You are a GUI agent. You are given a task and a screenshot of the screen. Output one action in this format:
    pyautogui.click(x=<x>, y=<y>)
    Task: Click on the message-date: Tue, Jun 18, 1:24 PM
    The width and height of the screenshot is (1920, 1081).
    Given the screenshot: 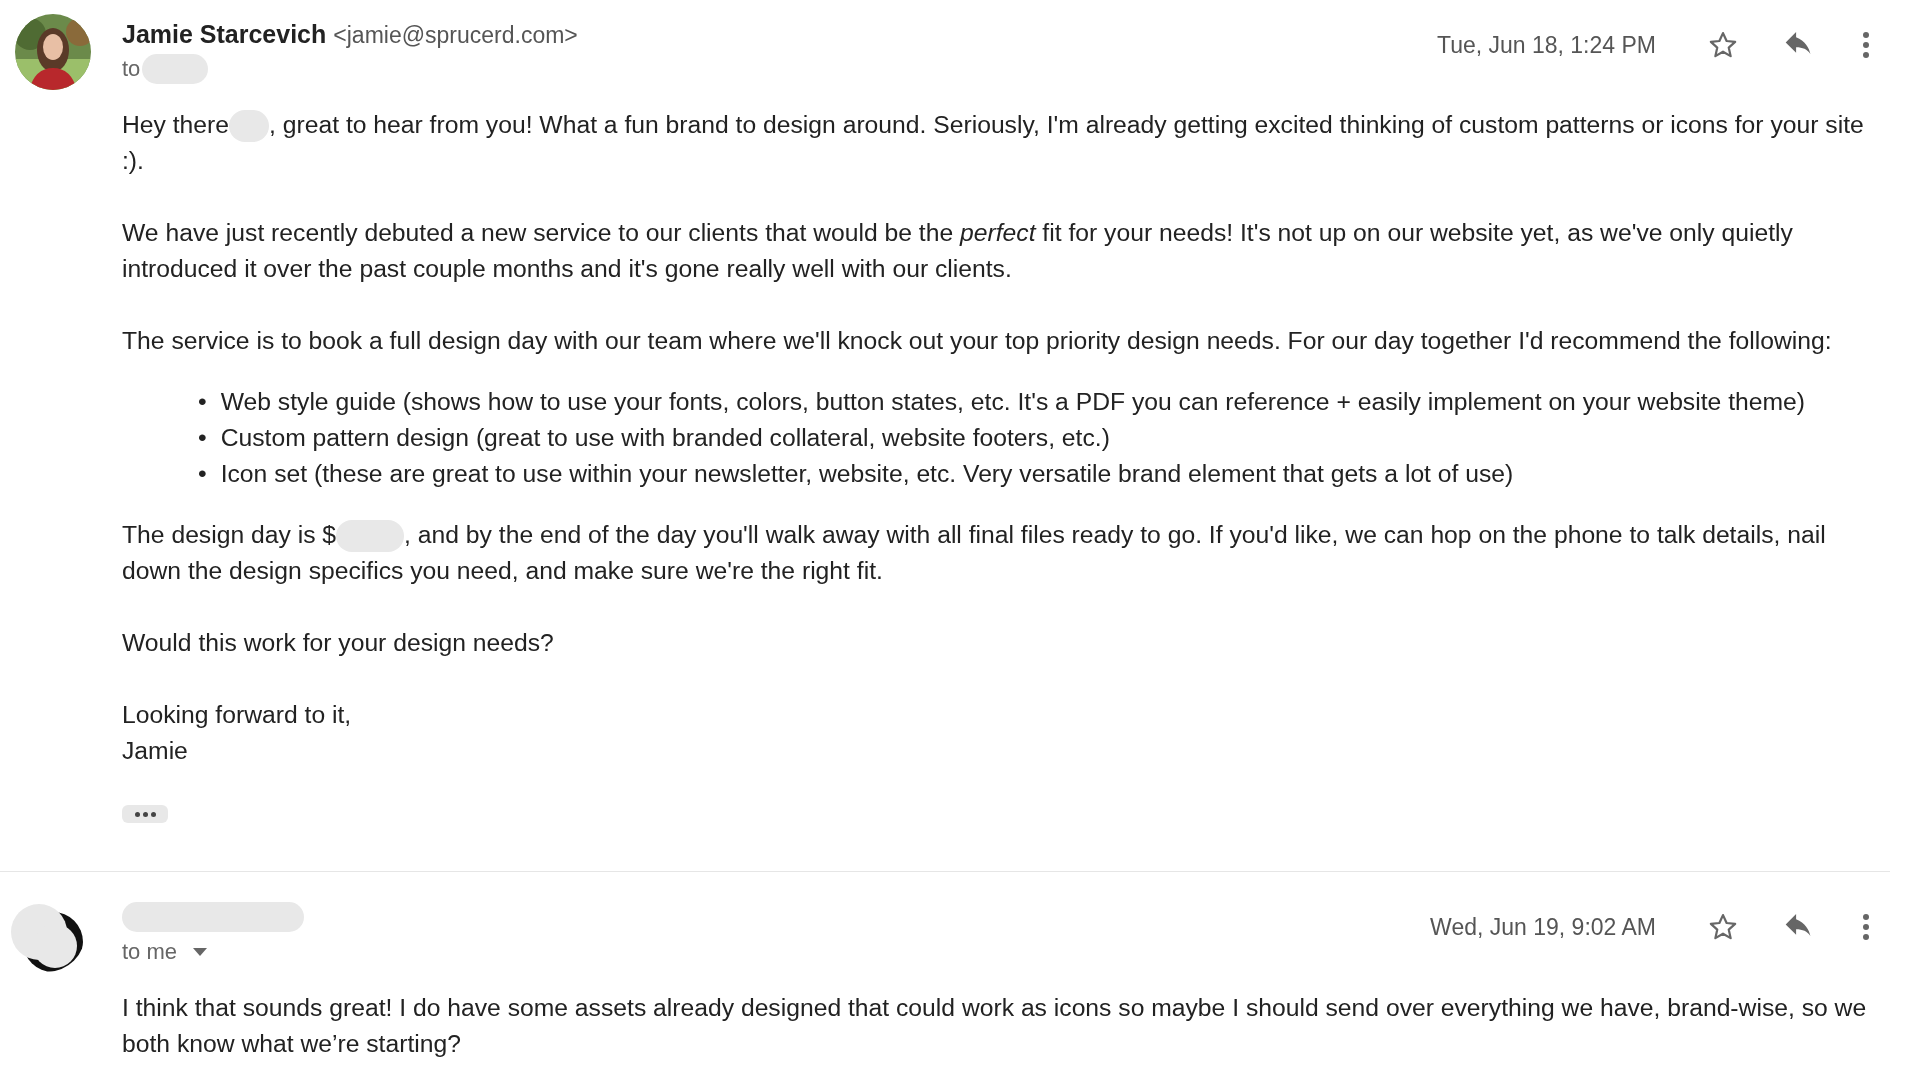 What is the action you would take?
    pyautogui.click(x=1546, y=45)
    